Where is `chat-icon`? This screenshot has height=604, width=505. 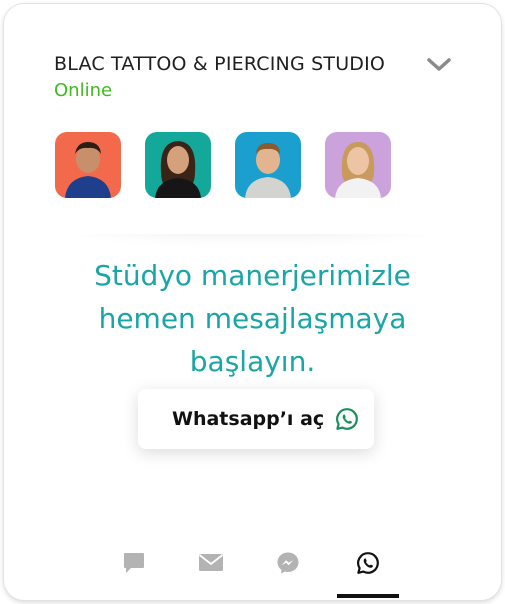
chat-icon is located at coordinates (134, 563).